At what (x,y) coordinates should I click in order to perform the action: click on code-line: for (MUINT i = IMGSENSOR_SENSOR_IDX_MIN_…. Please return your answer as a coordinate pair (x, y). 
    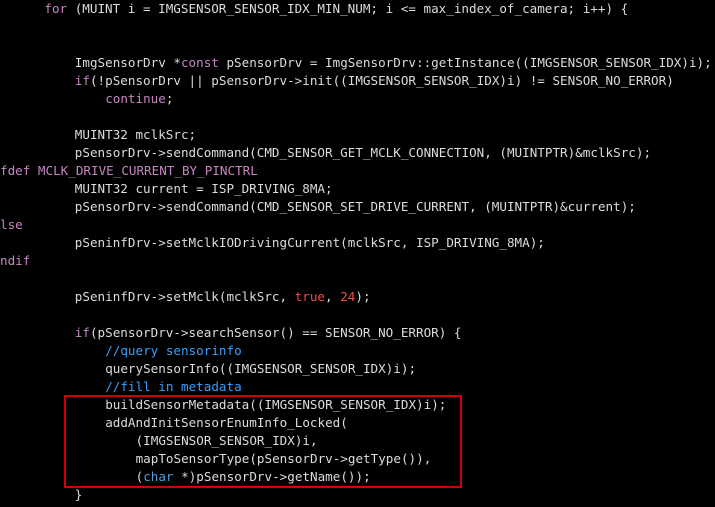
    Looking at the image, I should click on (336, 9).